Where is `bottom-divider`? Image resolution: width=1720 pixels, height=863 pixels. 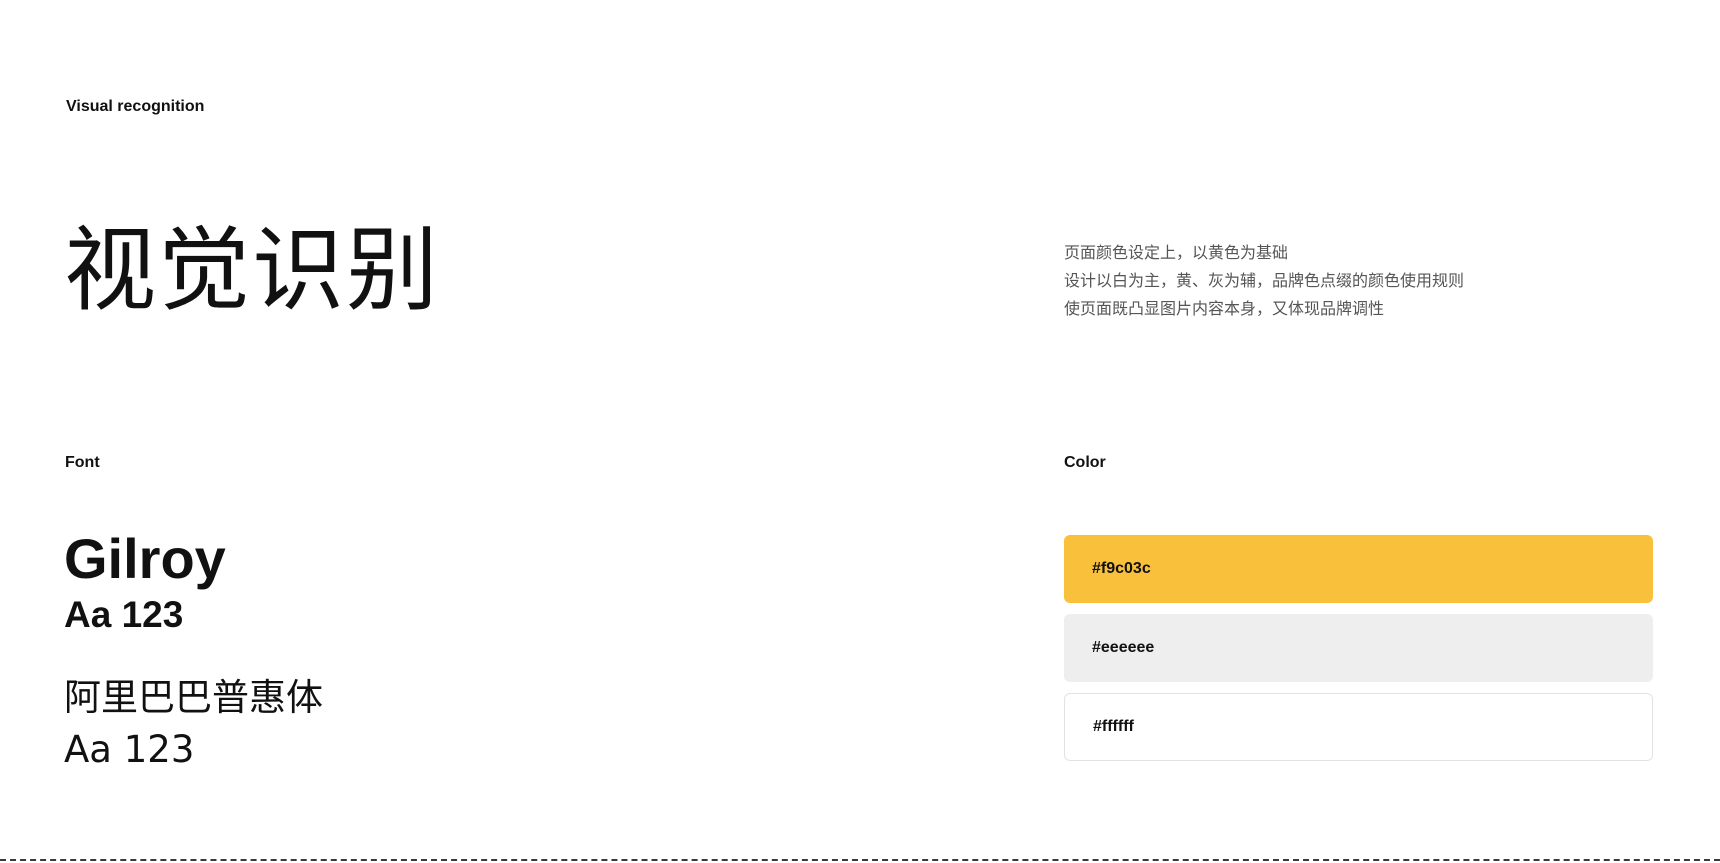
bottom-divider is located at coordinates (860, 860).